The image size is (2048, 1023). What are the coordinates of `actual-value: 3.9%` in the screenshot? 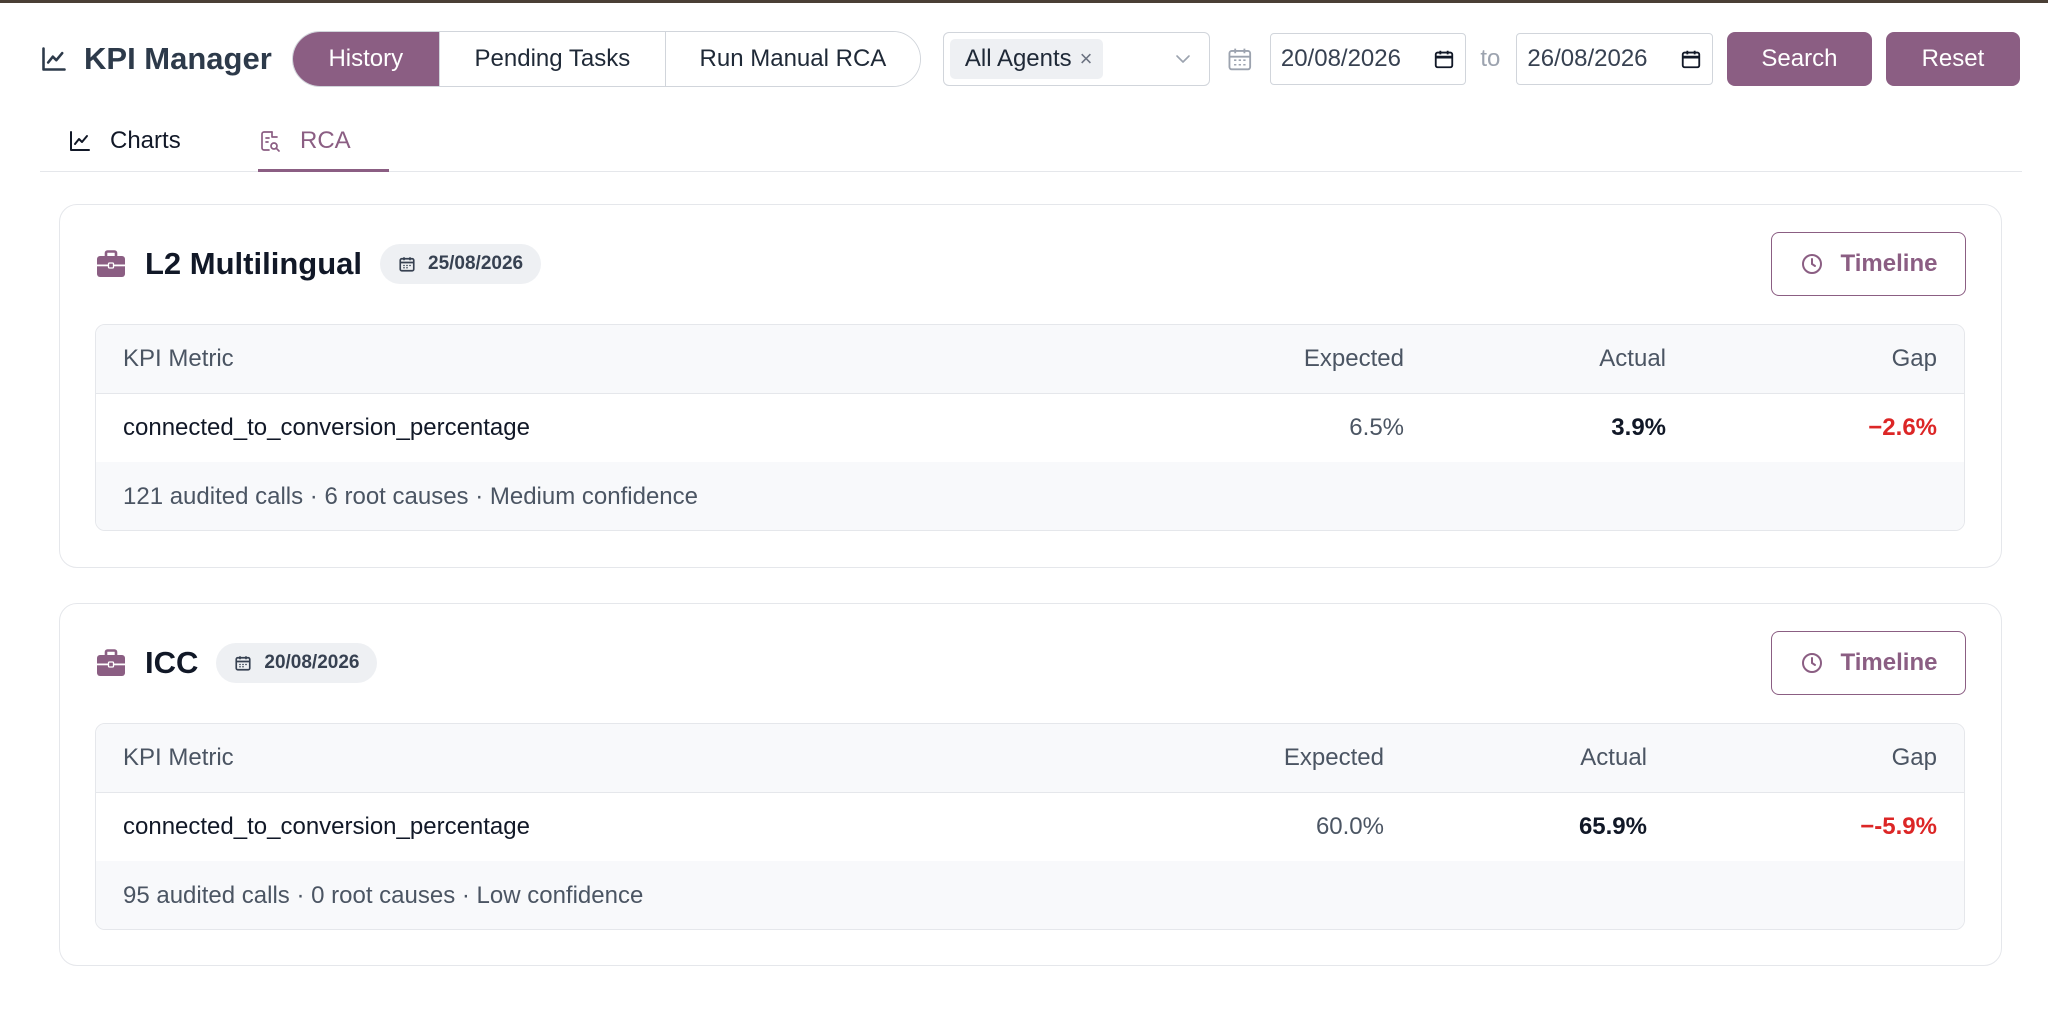 It's located at (1638, 427).